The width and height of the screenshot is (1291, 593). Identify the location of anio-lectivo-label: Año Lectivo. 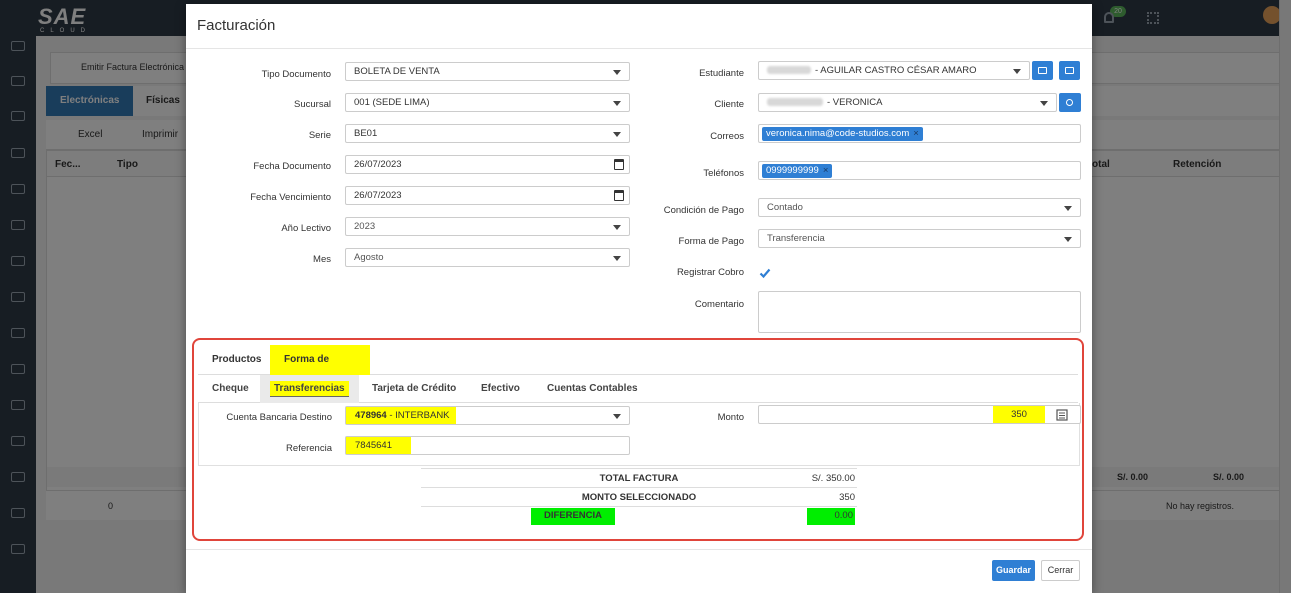
(306, 228).